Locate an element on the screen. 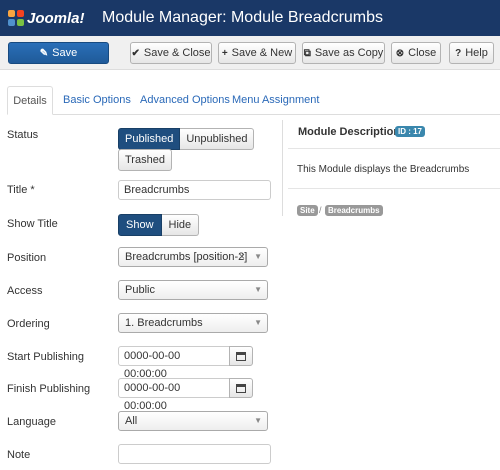 The height and width of the screenshot is (470, 500). plus-icon: + is located at coordinates (224, 53).